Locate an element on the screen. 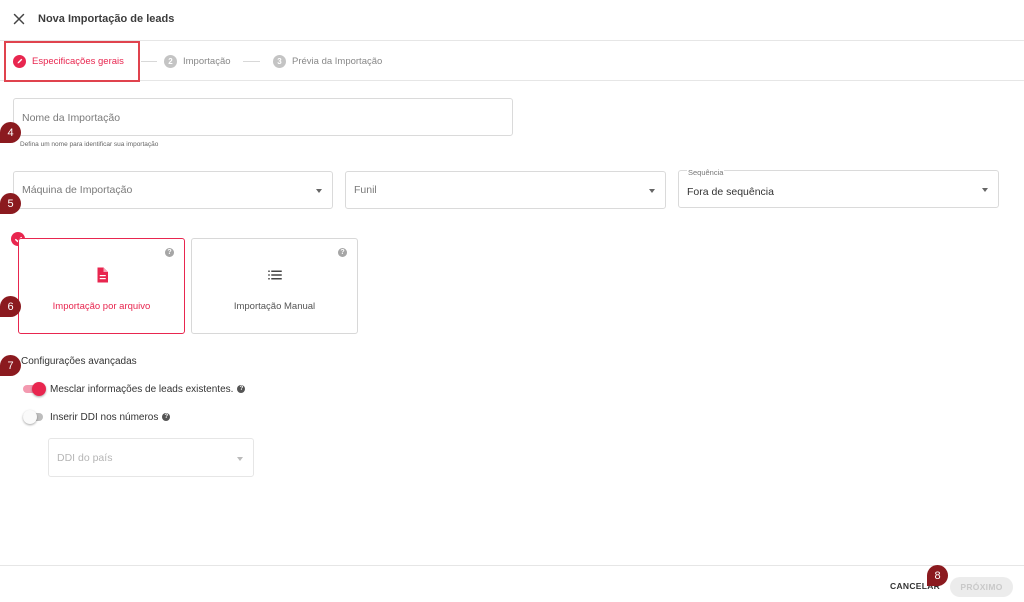 The height and width of the screenshot is (602, 1024). next-button: PRÓXIMO is located at coordinates (981, 587).